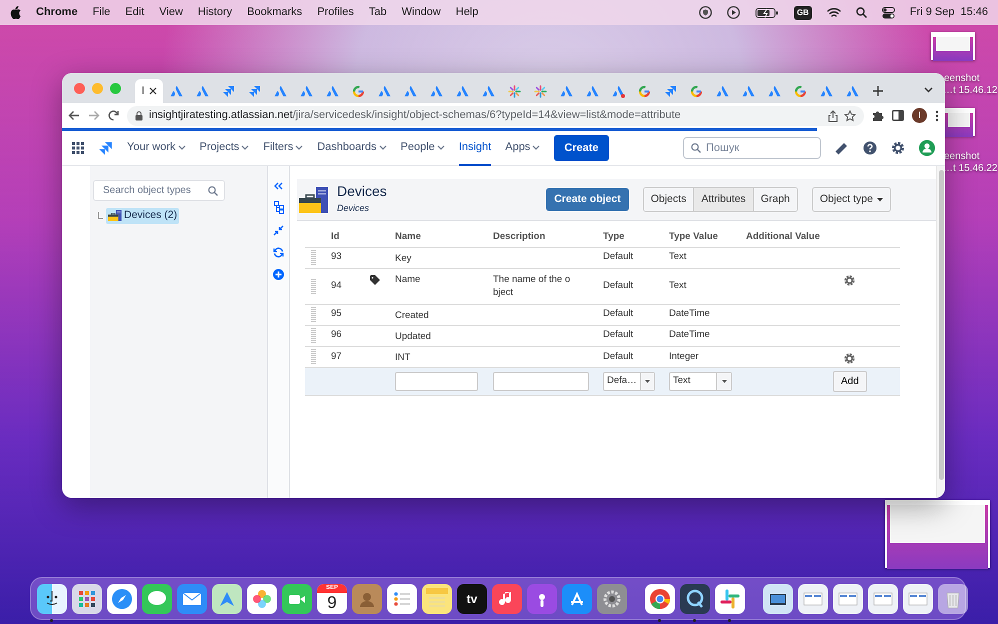 The image size is (998, 624). I want to click on nav-menu-item: Filters, so click(283, 148).